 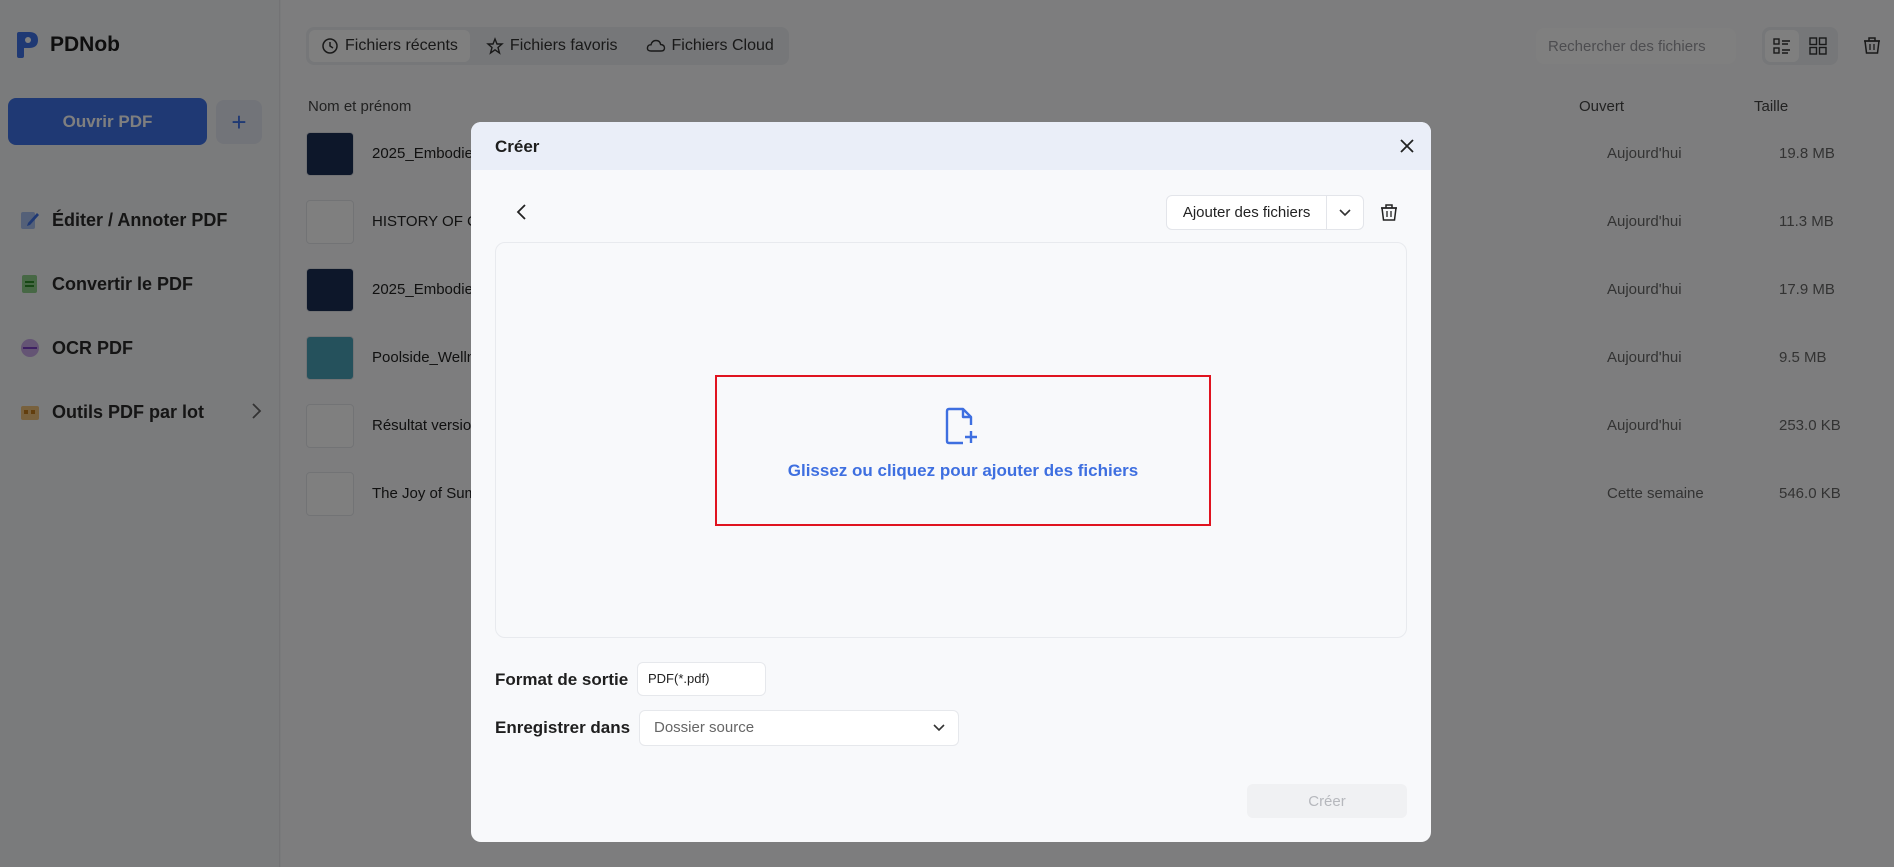 I want to click on dialog-header: Créer, so click(x=951, y=146).